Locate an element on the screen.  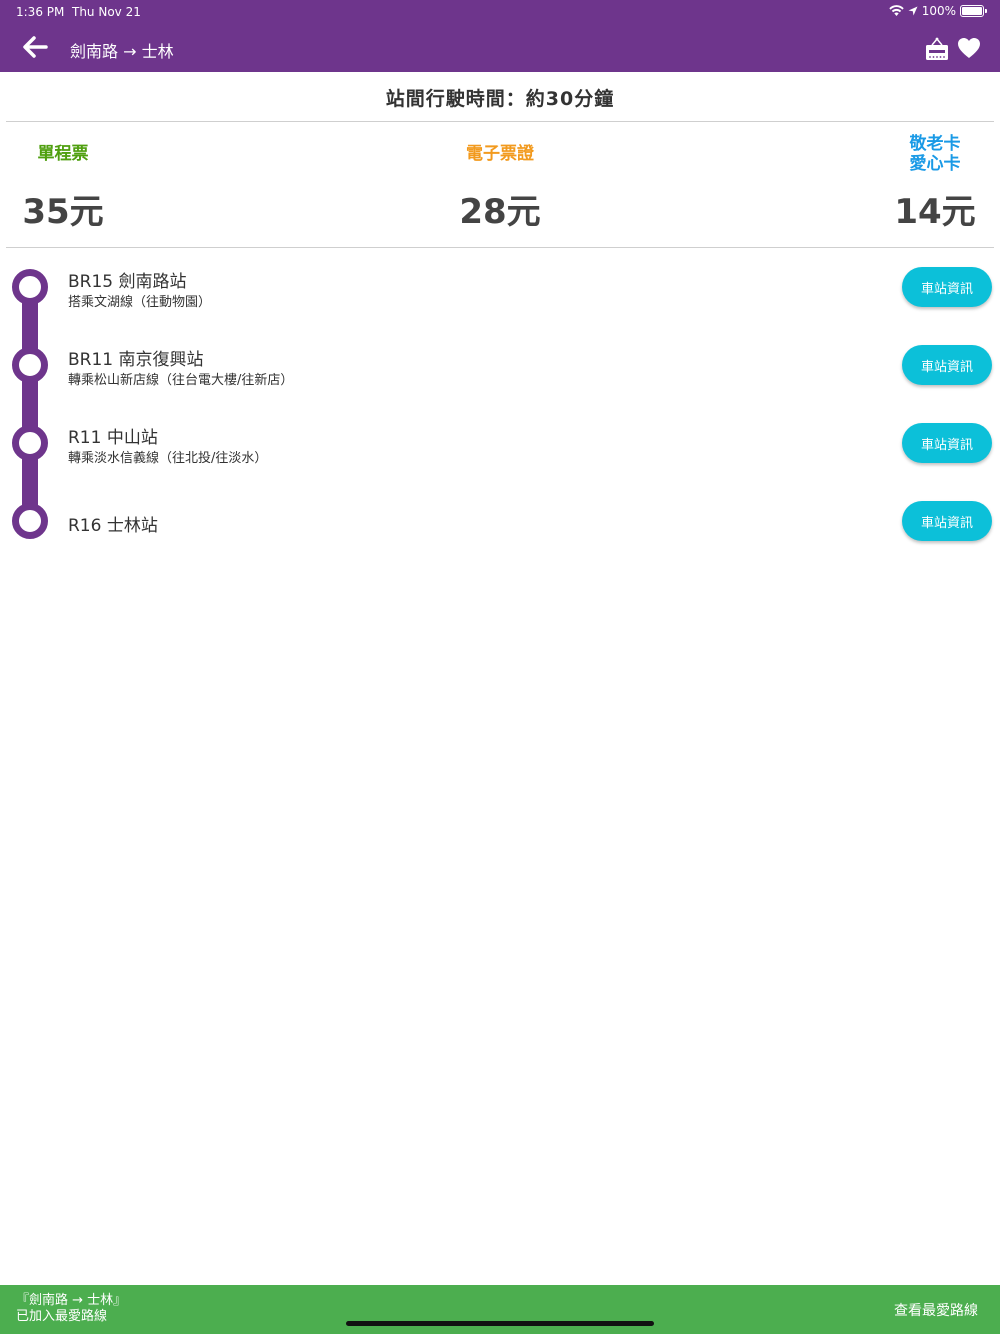
favorite-button is located at coordinates (969, 48).